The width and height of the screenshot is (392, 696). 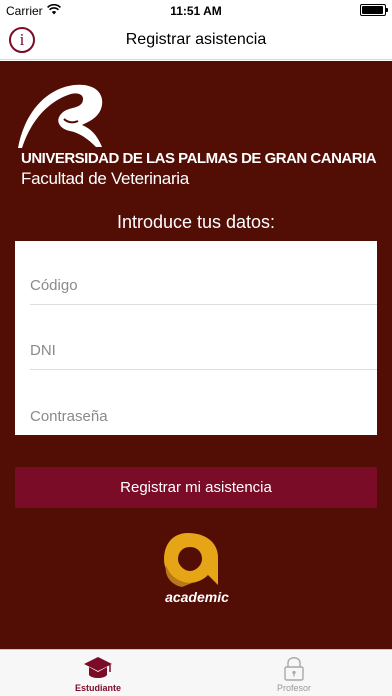 I want to click on status-time: 11:51 AM, so click(x=196, y=11).